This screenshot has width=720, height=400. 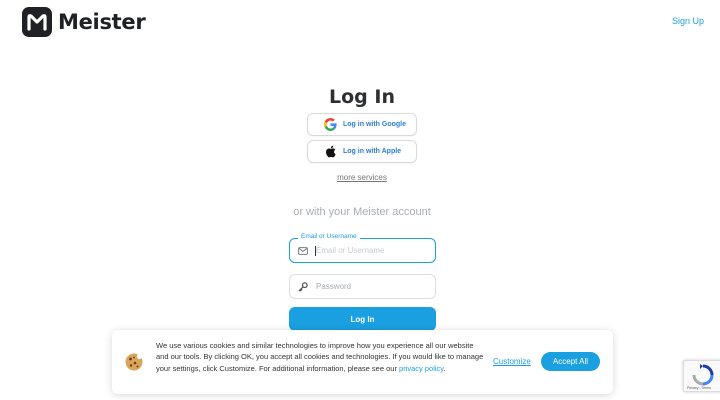 What do you see at coordinates (688, 21) in the screenshot?
I see `signup-link: Sign Up` at bounding box center [688, 21].